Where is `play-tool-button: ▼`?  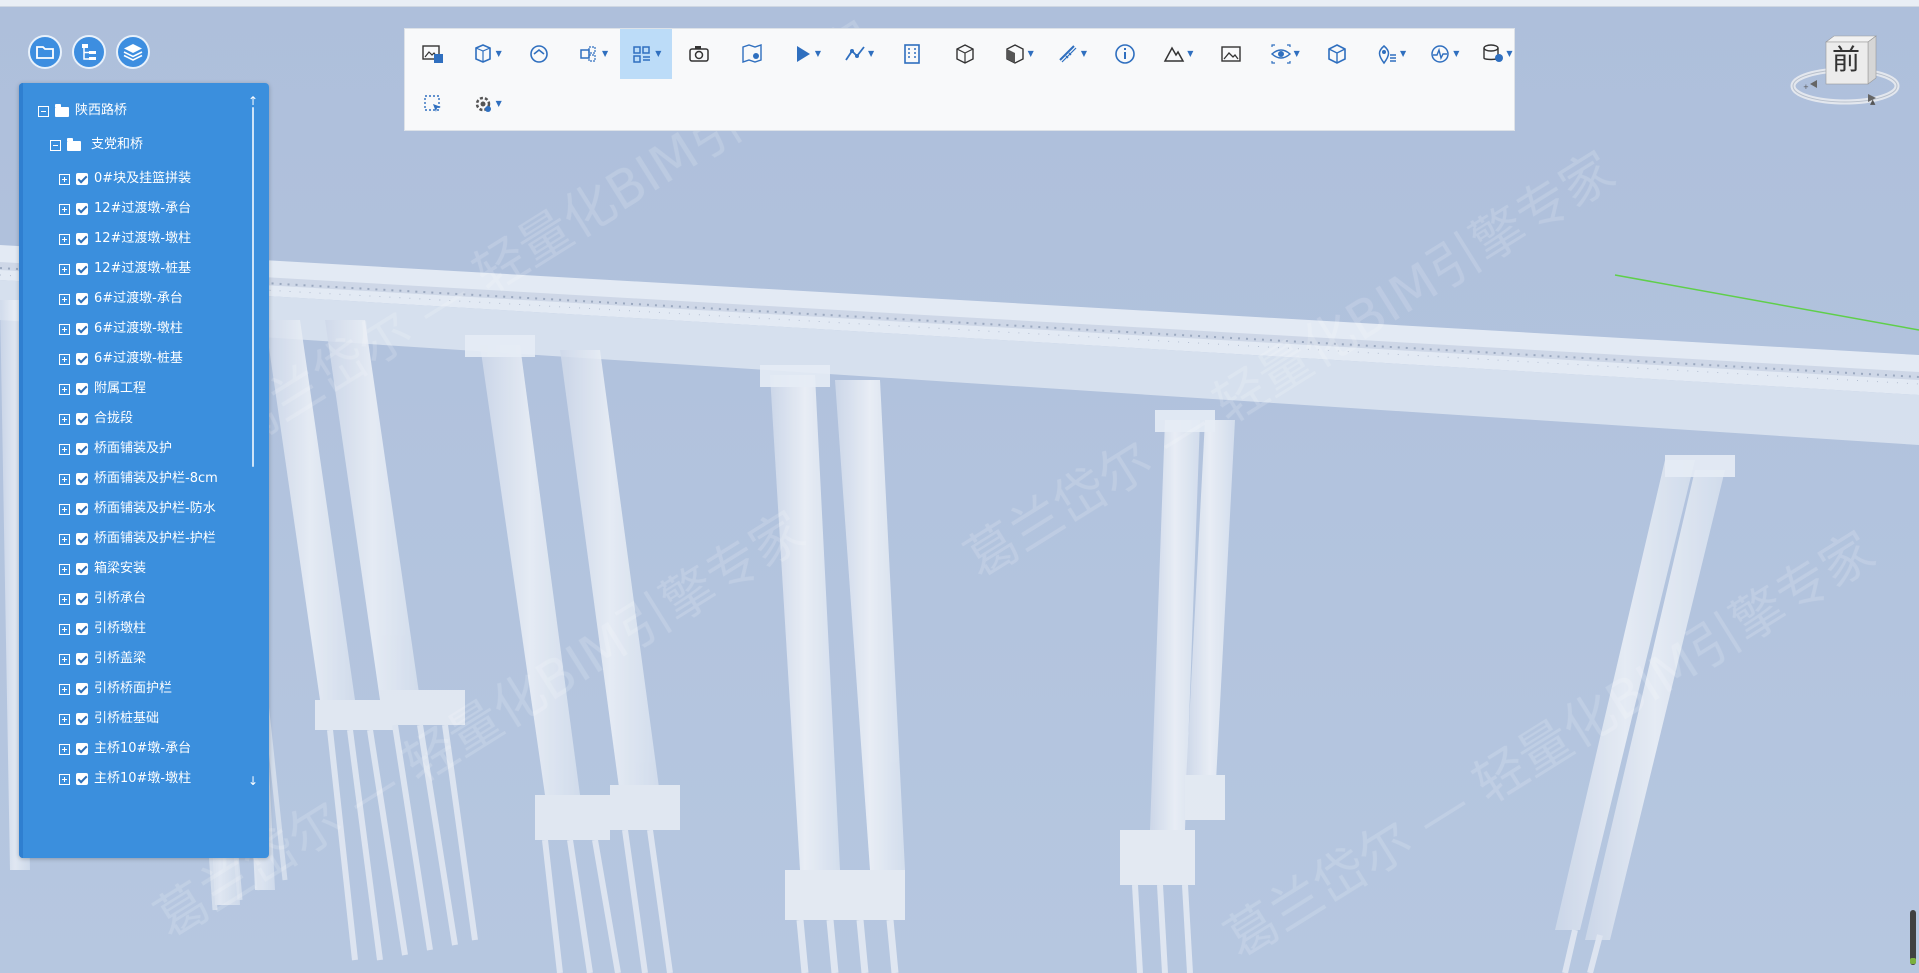 play-tool-button: ▼ is located at coordinates (805, 54).